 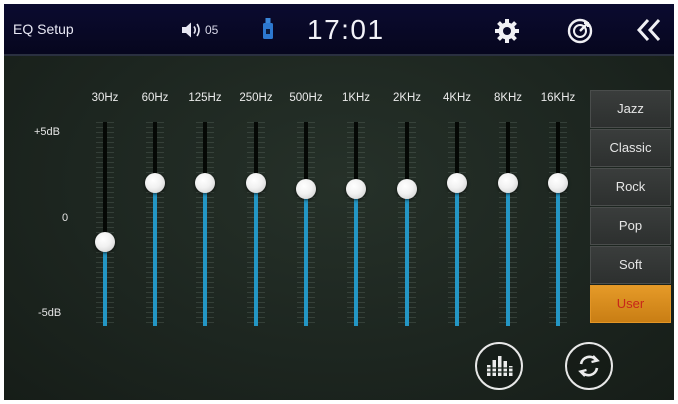 What do you see at coordinates (507, 31) in the screenshot?
I see `gear-icon` at bounding box center [507, 31].